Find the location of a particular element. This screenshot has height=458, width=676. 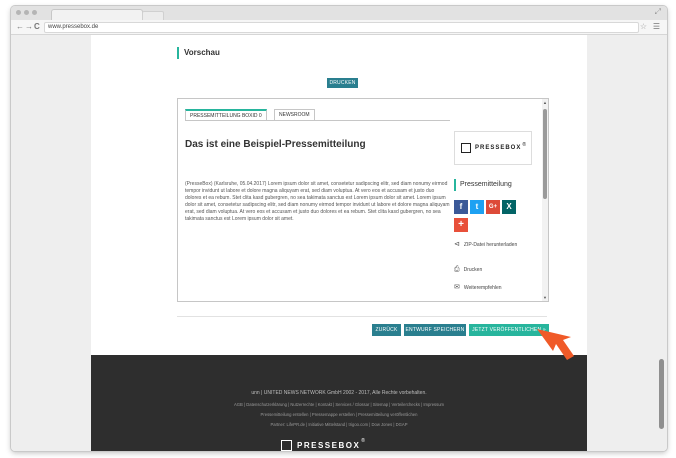

preview-scrollbar: ▲ ▼ is located at coordinates (545, 200).